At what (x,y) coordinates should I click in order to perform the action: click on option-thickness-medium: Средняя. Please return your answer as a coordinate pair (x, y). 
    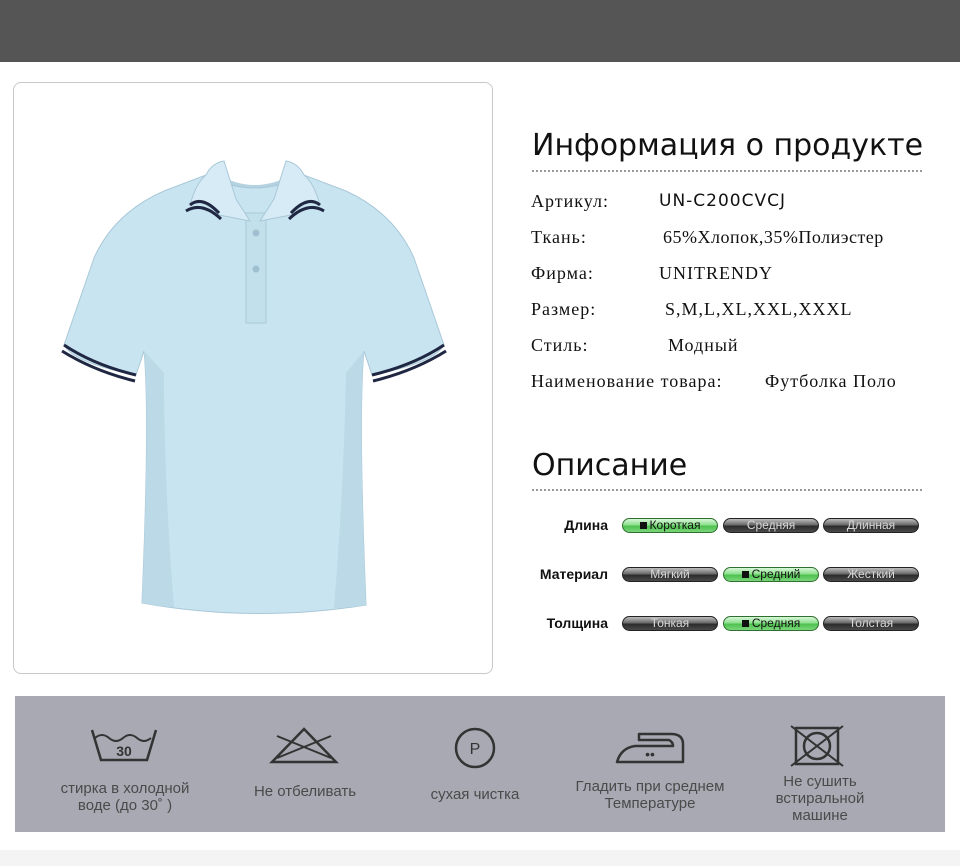
    Looking at the image, I should click on (771, 623).